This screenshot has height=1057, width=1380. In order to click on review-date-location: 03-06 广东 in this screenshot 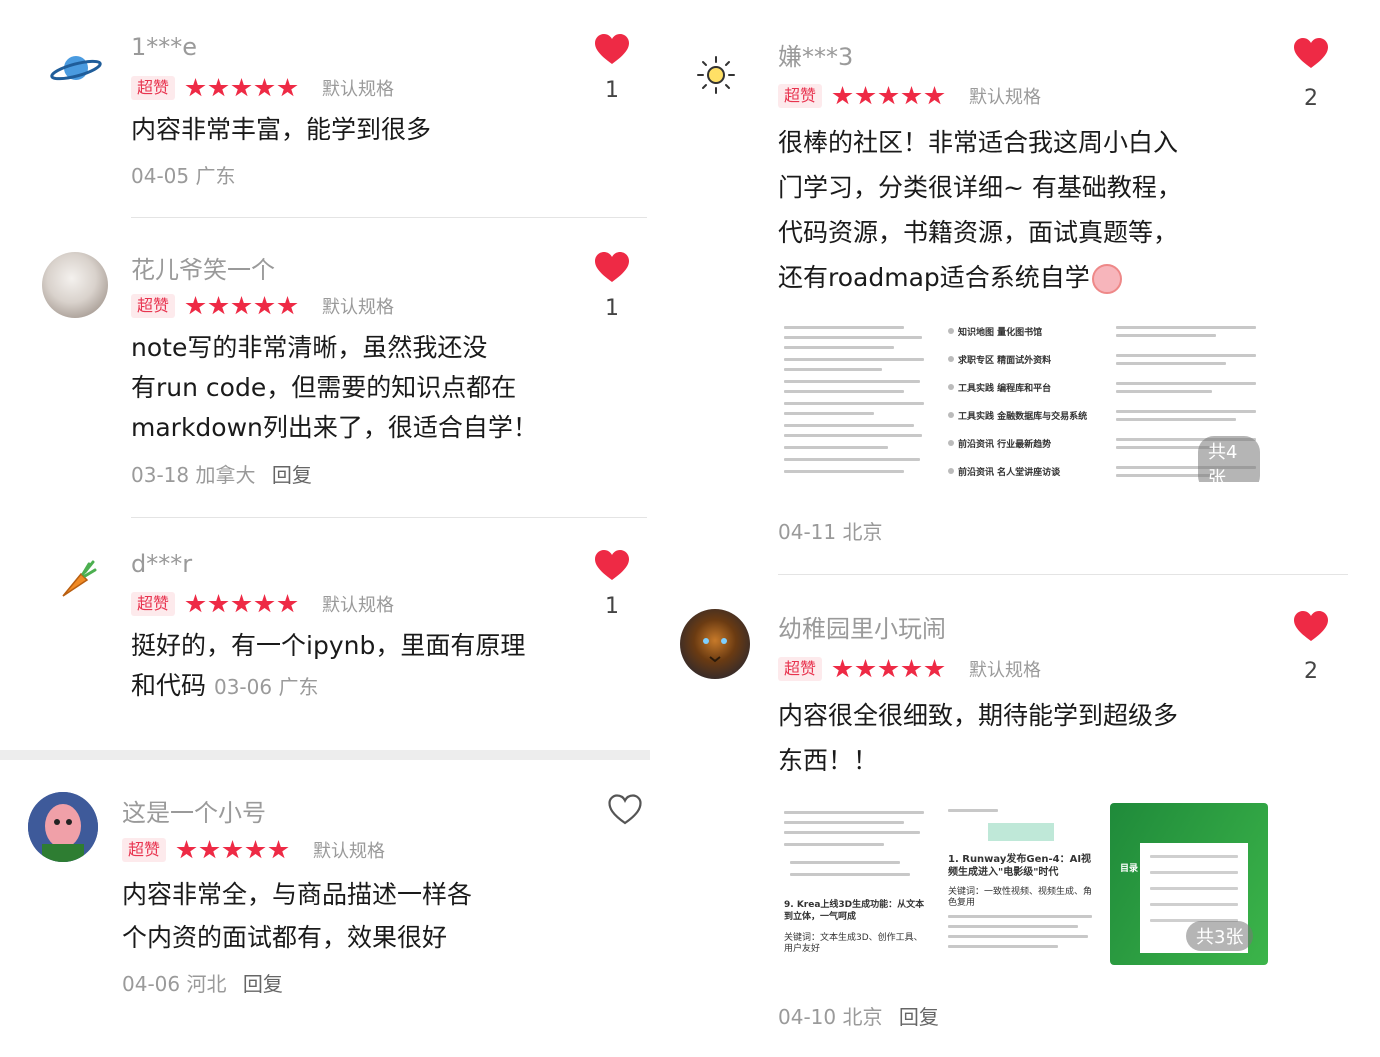, I will do `click(266, 687)`.